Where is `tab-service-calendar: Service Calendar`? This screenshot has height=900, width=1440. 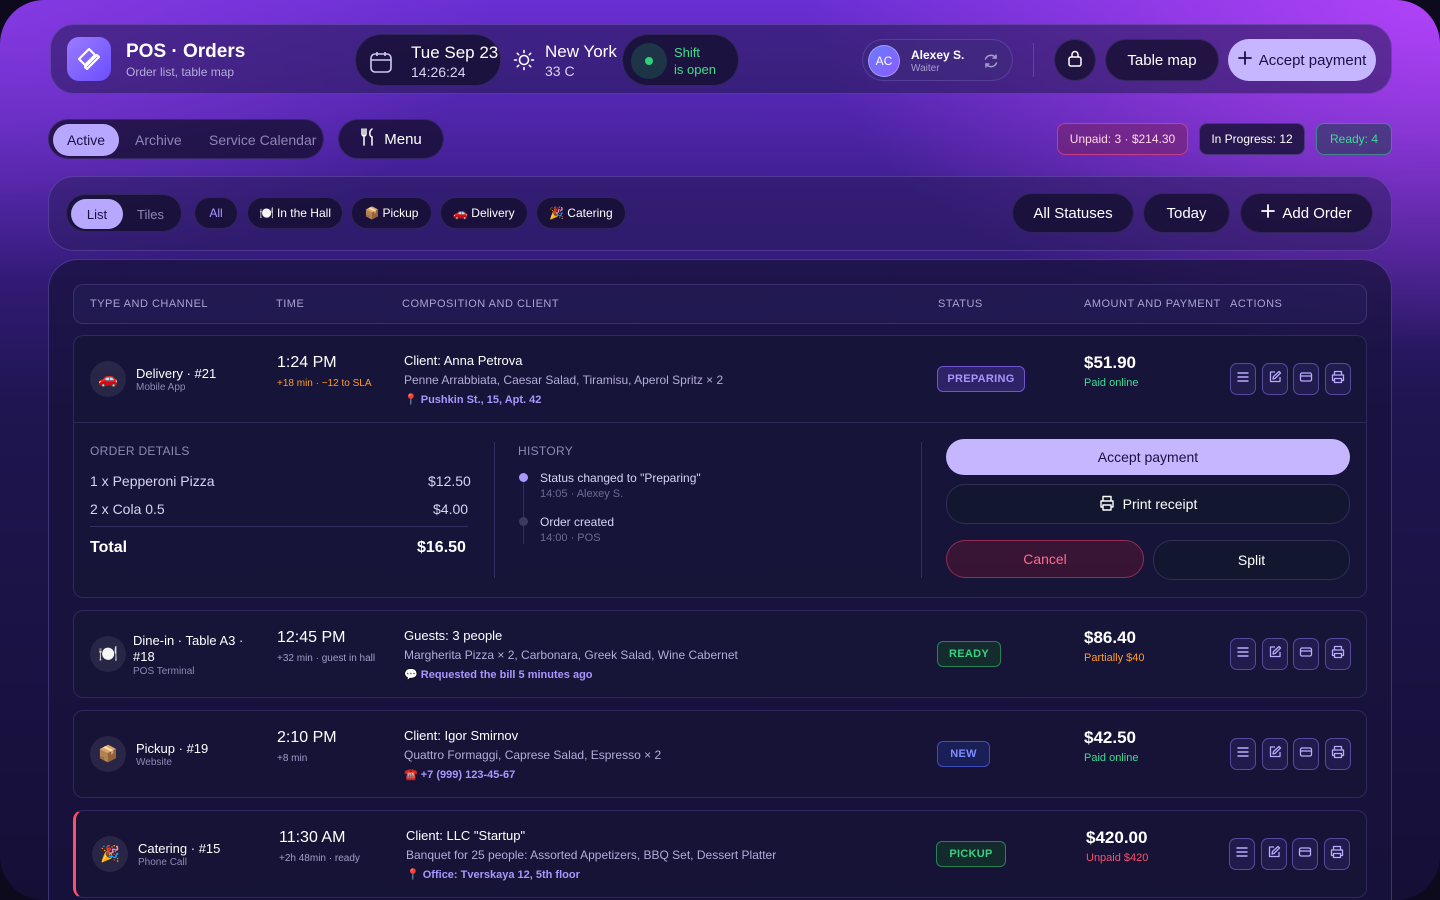
tab-service-calendar: Service Calendar is located at coordinates (262, 140).